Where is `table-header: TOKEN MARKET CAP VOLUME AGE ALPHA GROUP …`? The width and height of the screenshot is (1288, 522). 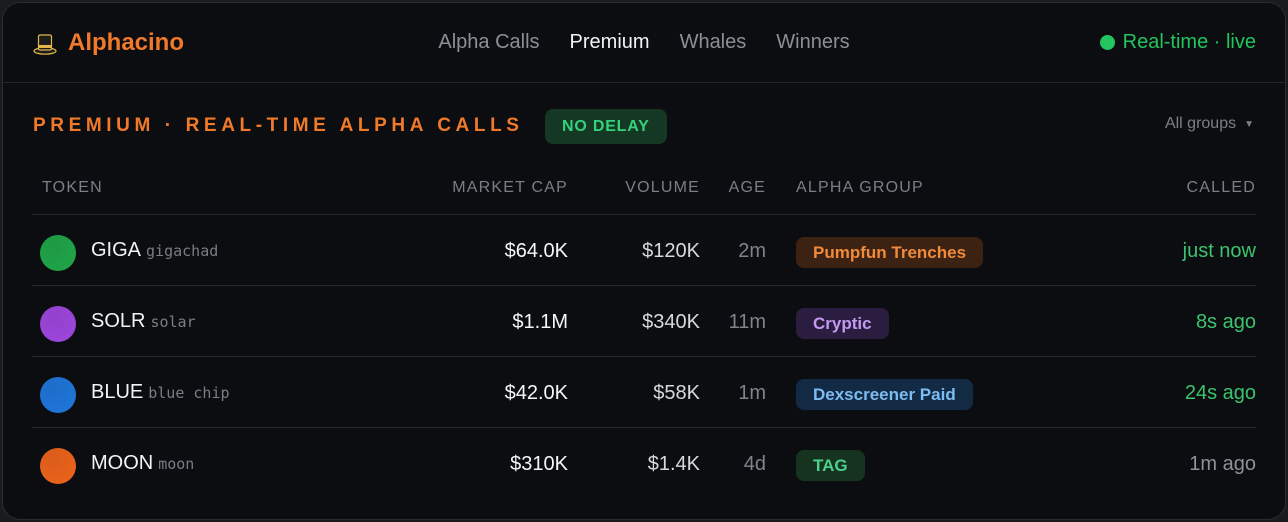
table-header: TOKEN MARKET CAP VOLUME AGE ALPHA GROUP … is located at coordinates (644, 196).